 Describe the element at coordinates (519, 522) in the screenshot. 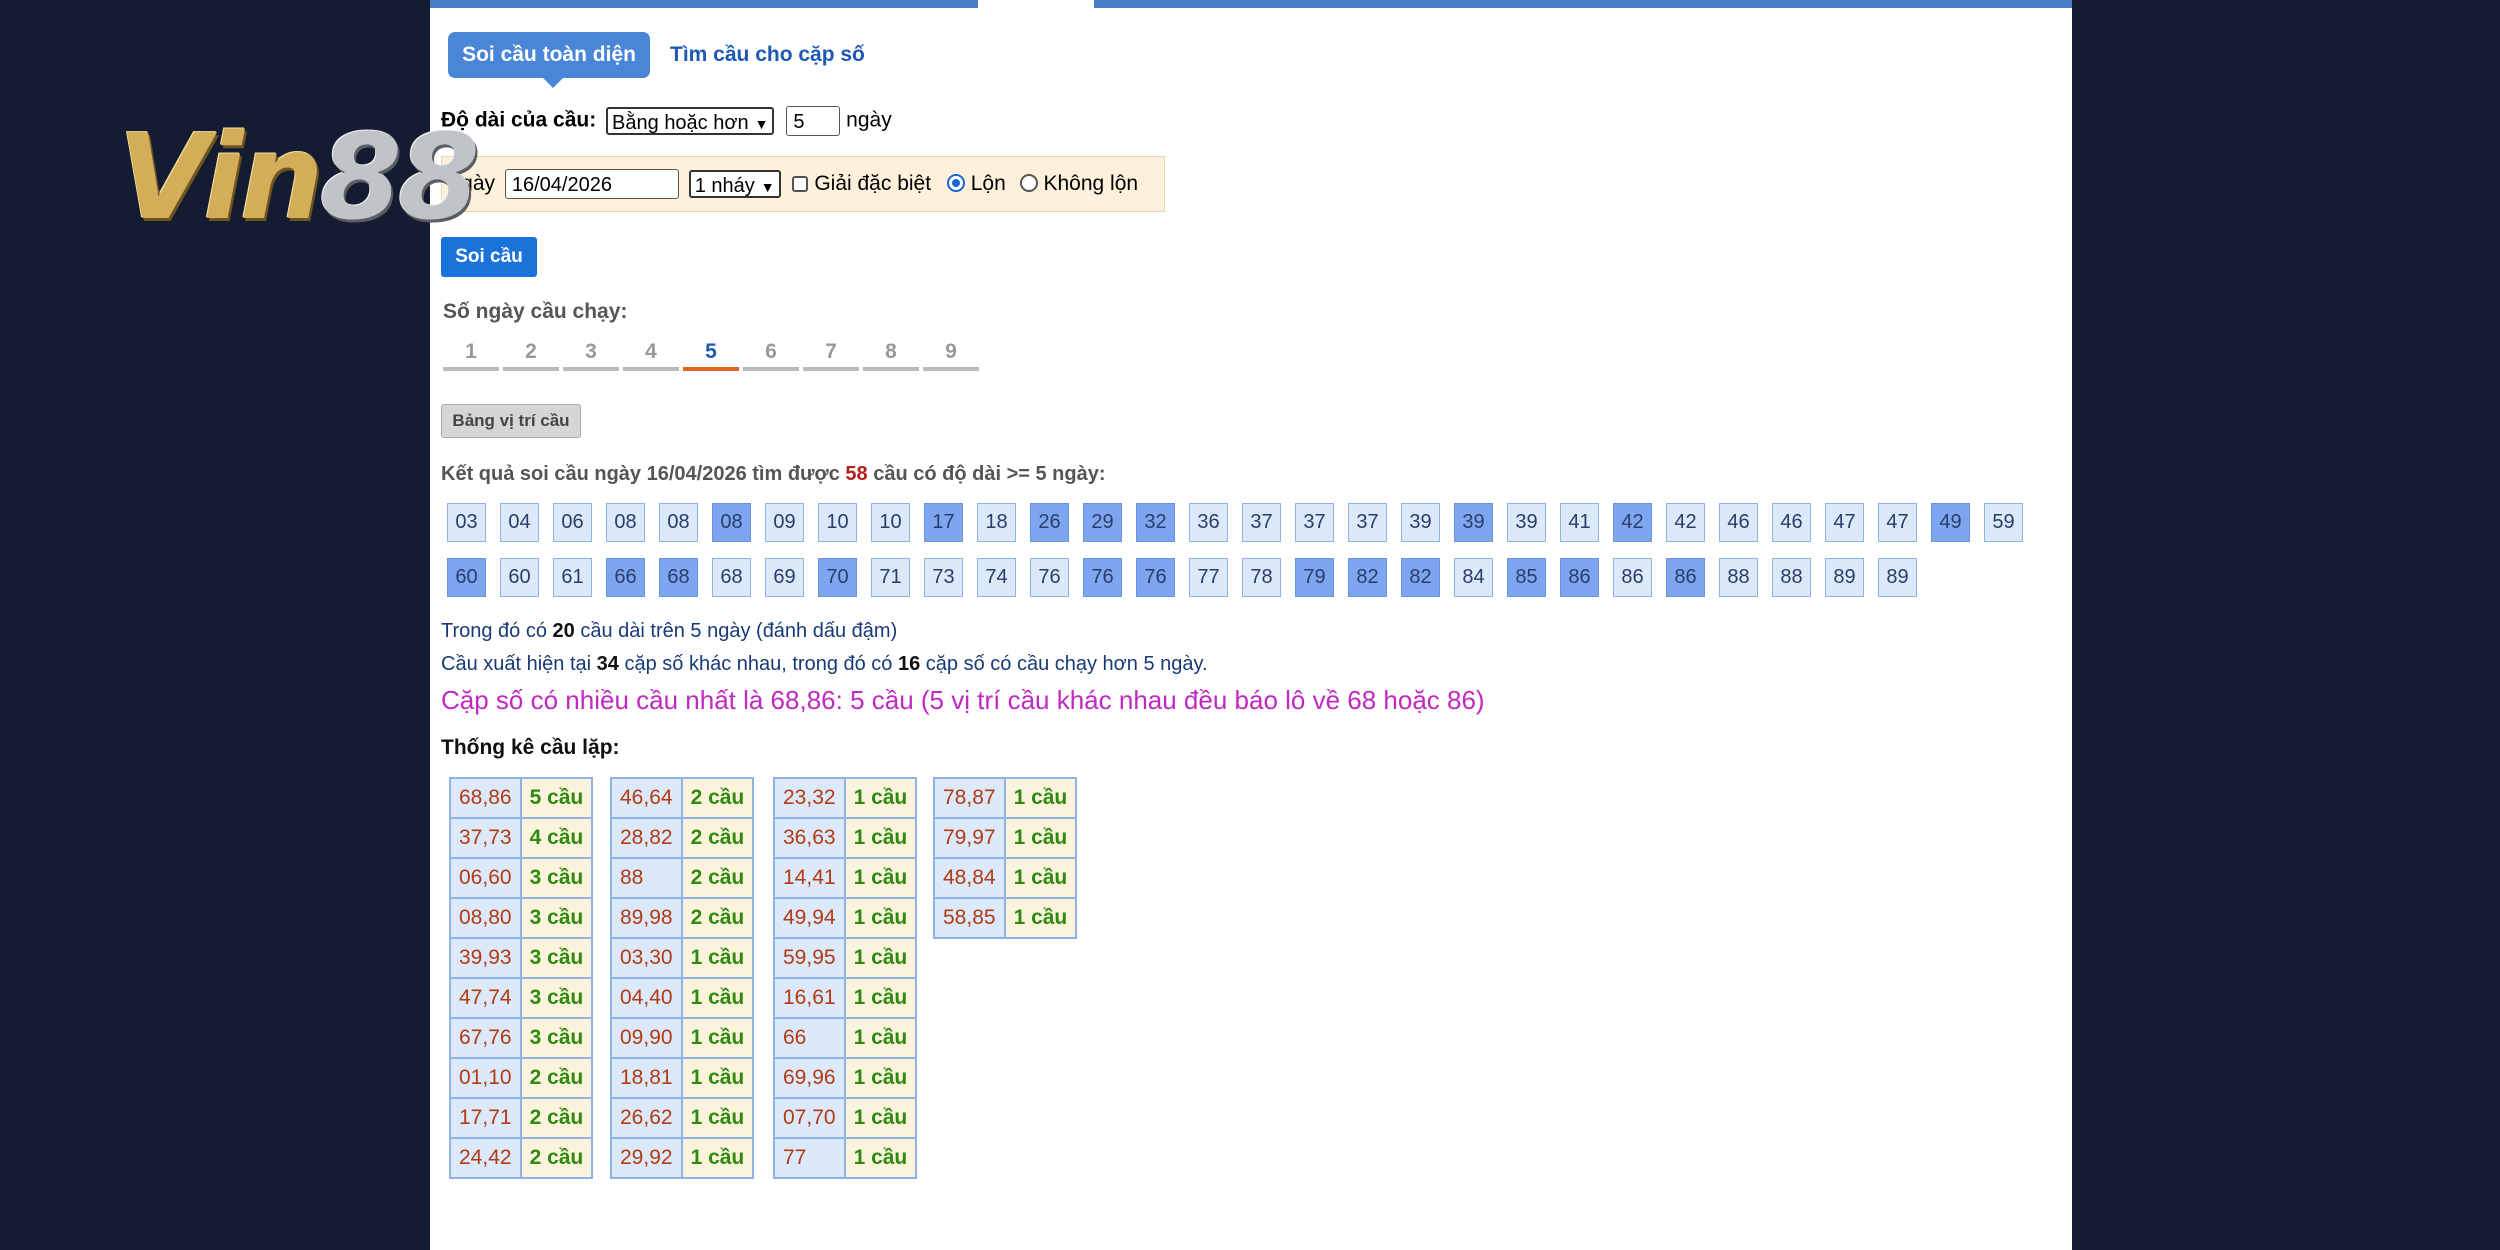

I see `cau-number-chip: 04` at that location.